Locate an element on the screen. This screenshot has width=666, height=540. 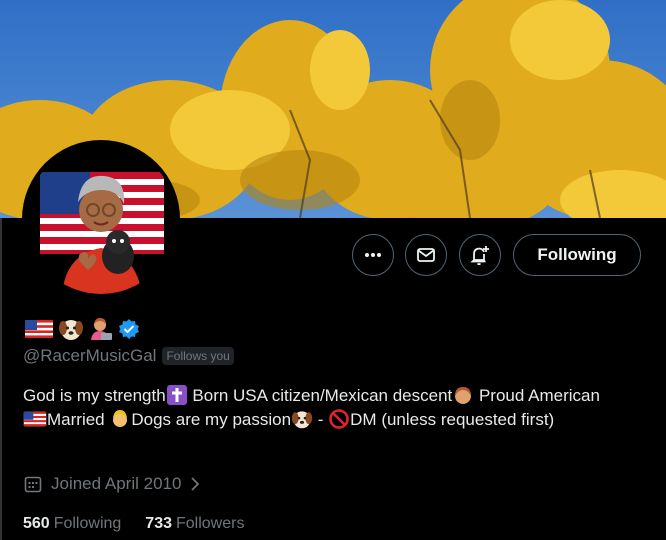
avatar is located at coordinates (101, 219).